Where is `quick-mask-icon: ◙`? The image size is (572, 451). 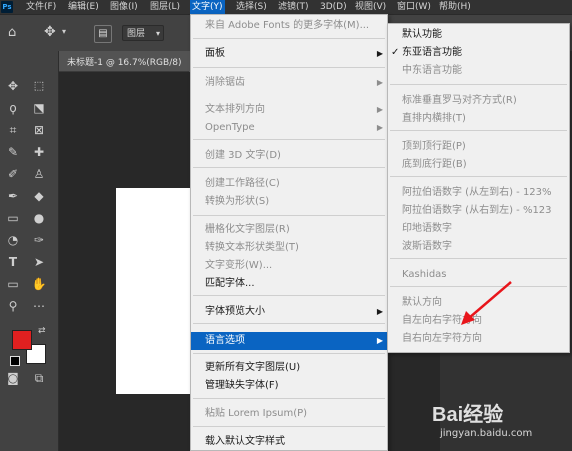 quick-mask-icon: ◙ is located at coordinates (13, 378).